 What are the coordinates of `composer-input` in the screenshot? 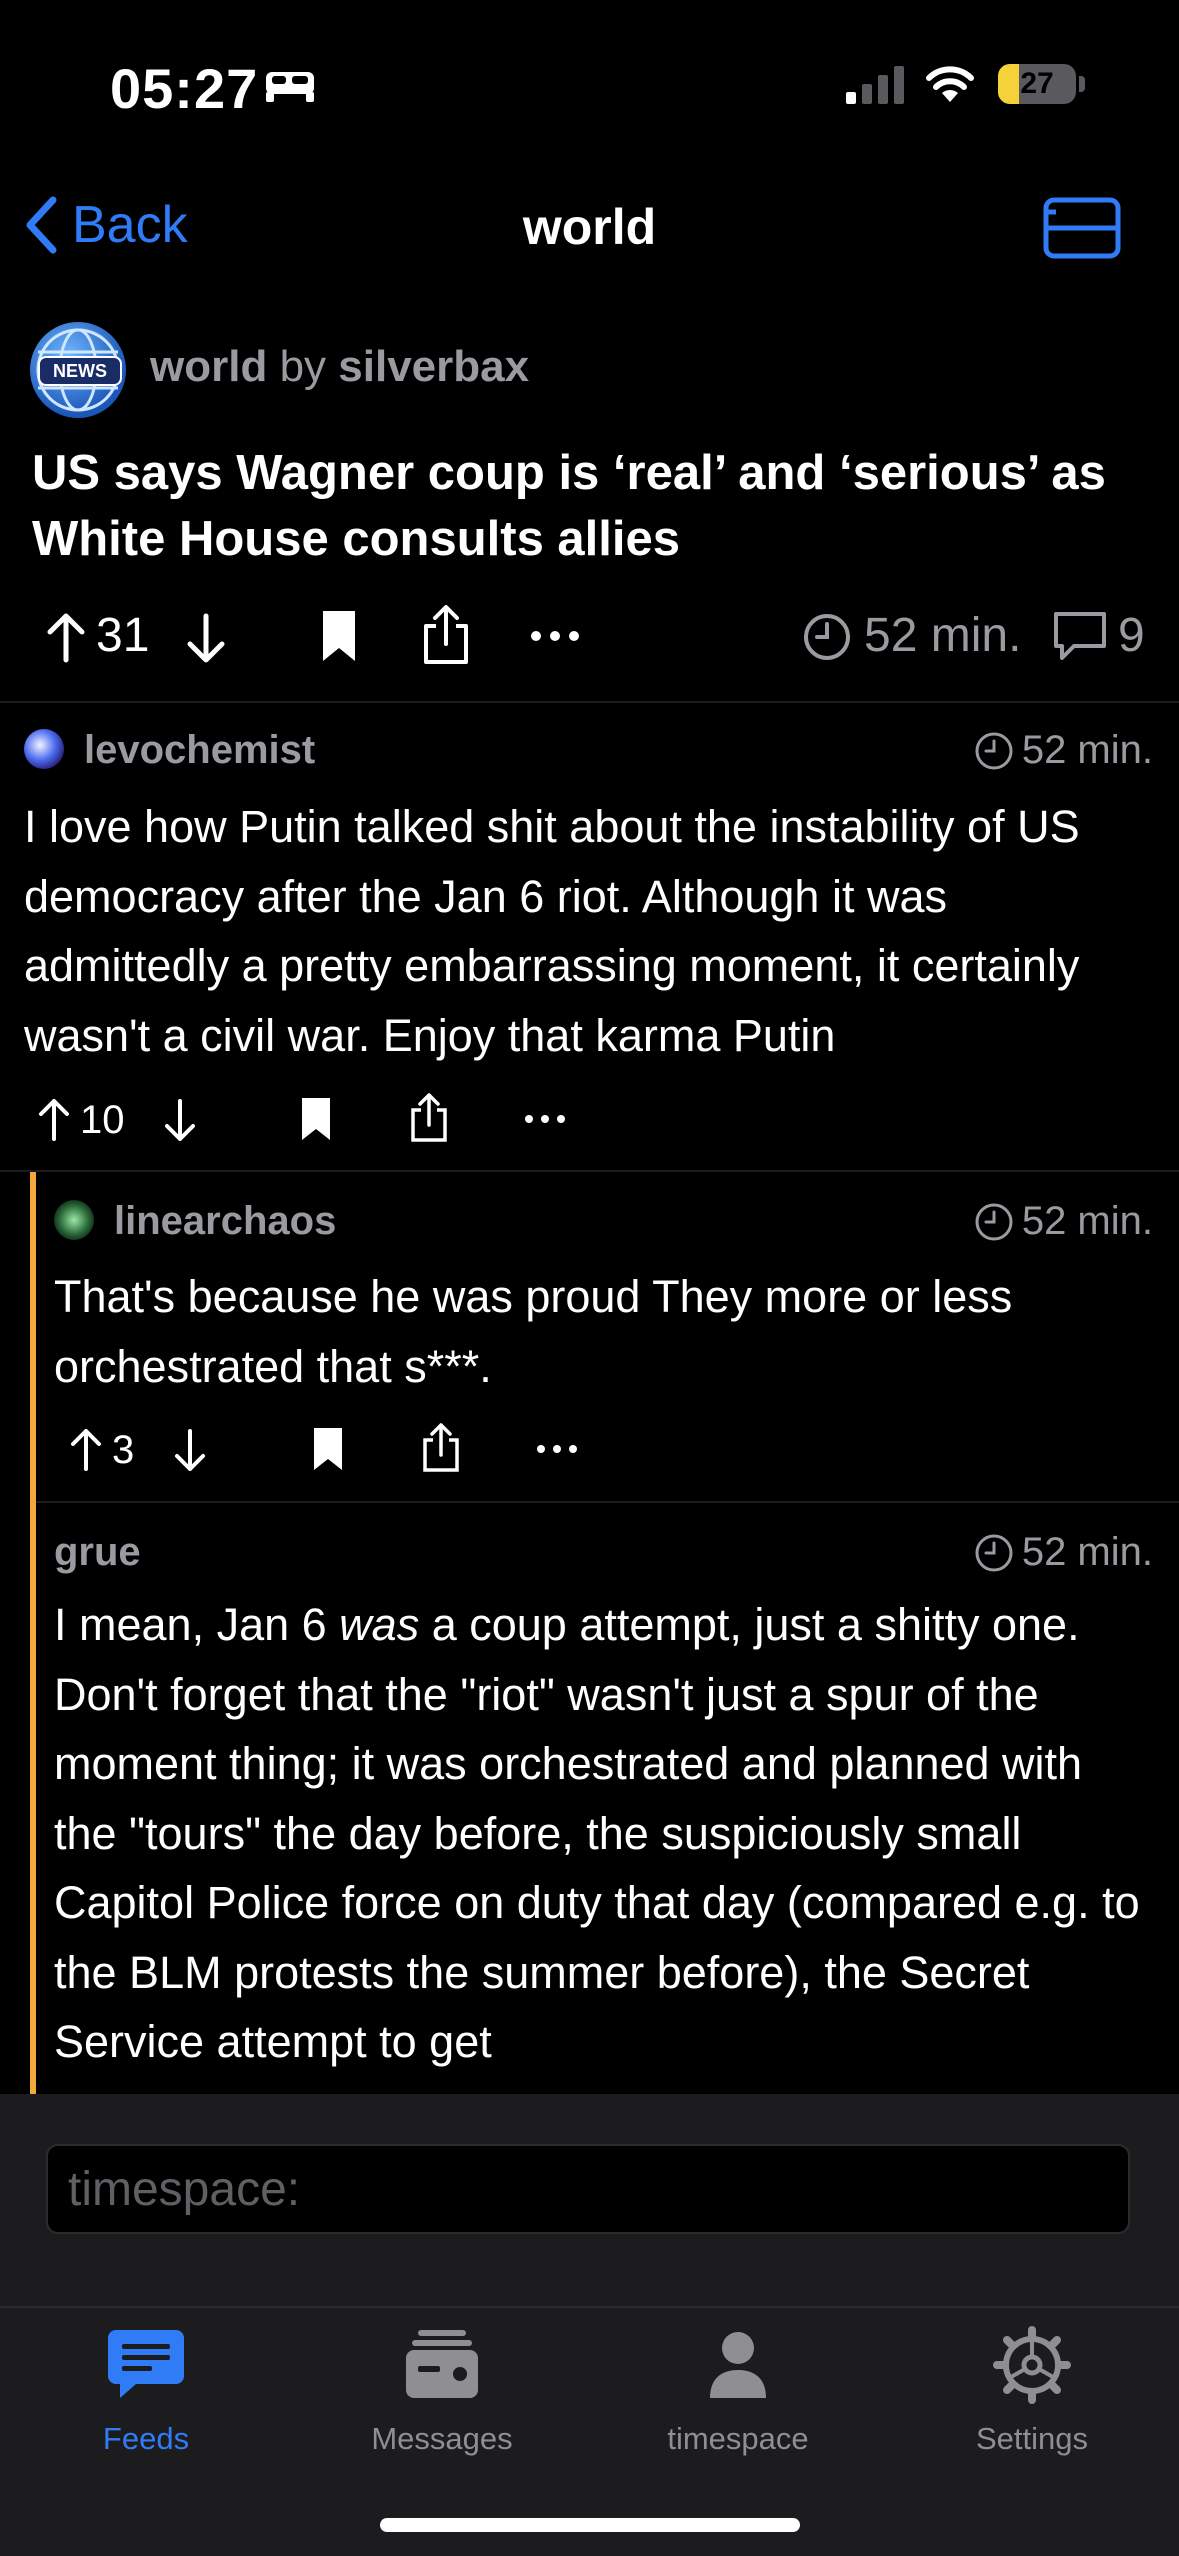 It's located at (588, 2189).